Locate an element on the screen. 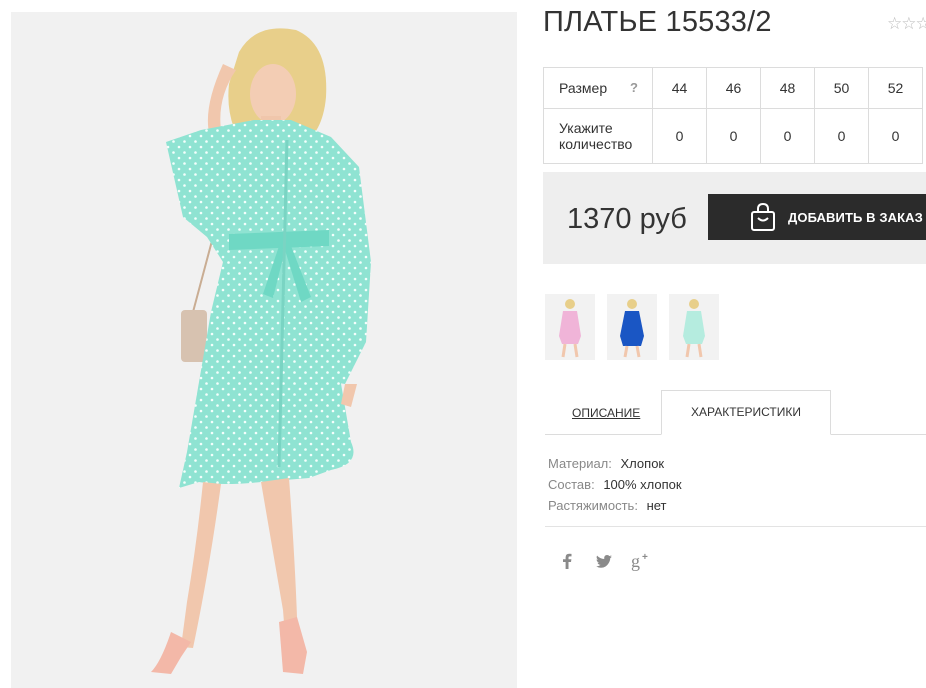 Image resolution: width=926 pixels, height=688 pixels. add-to-order-label: ДОБАВИТЬ В ЗАКАЗ is located at coordinates (855, 217).